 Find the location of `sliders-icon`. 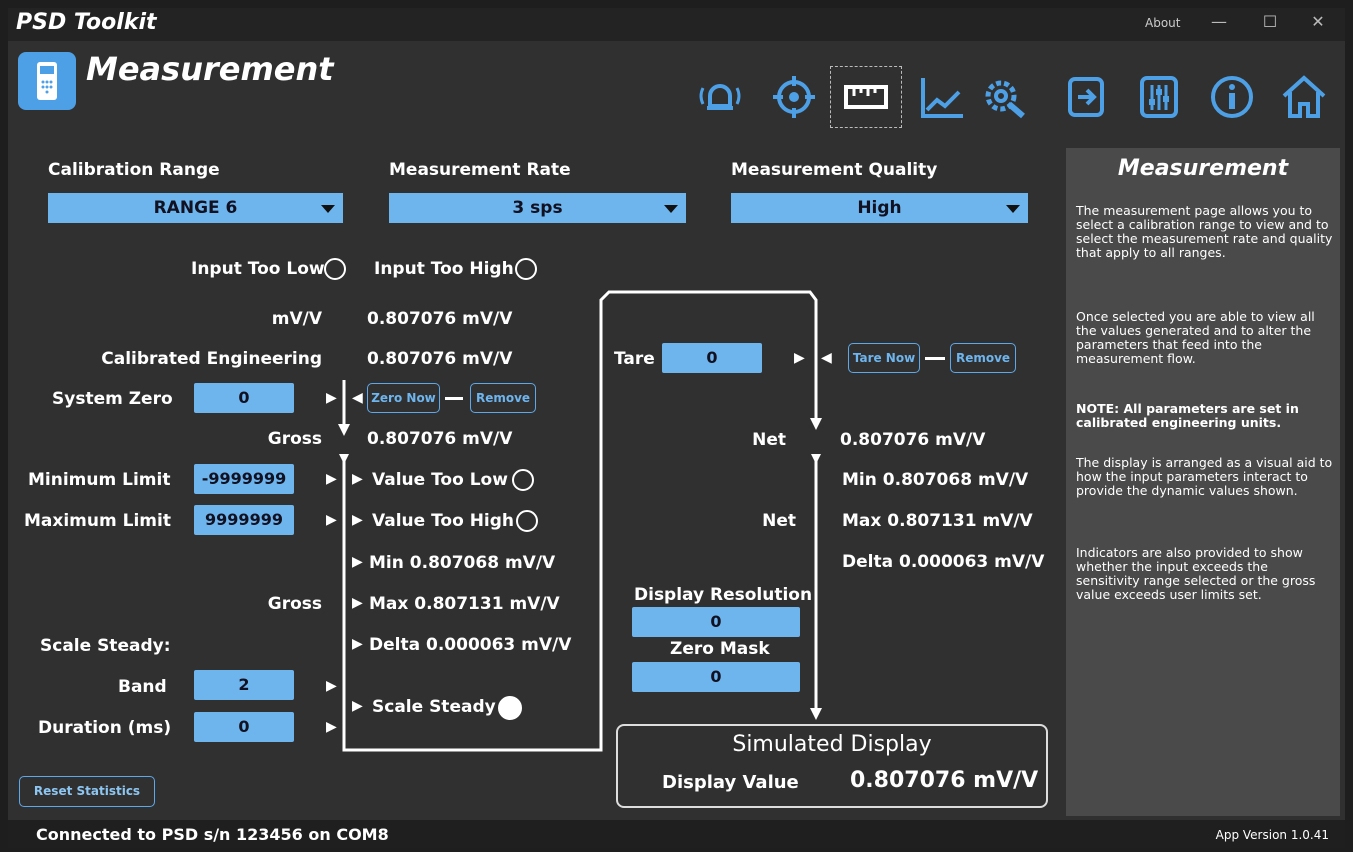

sliders-icon is located at coordinates (1159, 97).